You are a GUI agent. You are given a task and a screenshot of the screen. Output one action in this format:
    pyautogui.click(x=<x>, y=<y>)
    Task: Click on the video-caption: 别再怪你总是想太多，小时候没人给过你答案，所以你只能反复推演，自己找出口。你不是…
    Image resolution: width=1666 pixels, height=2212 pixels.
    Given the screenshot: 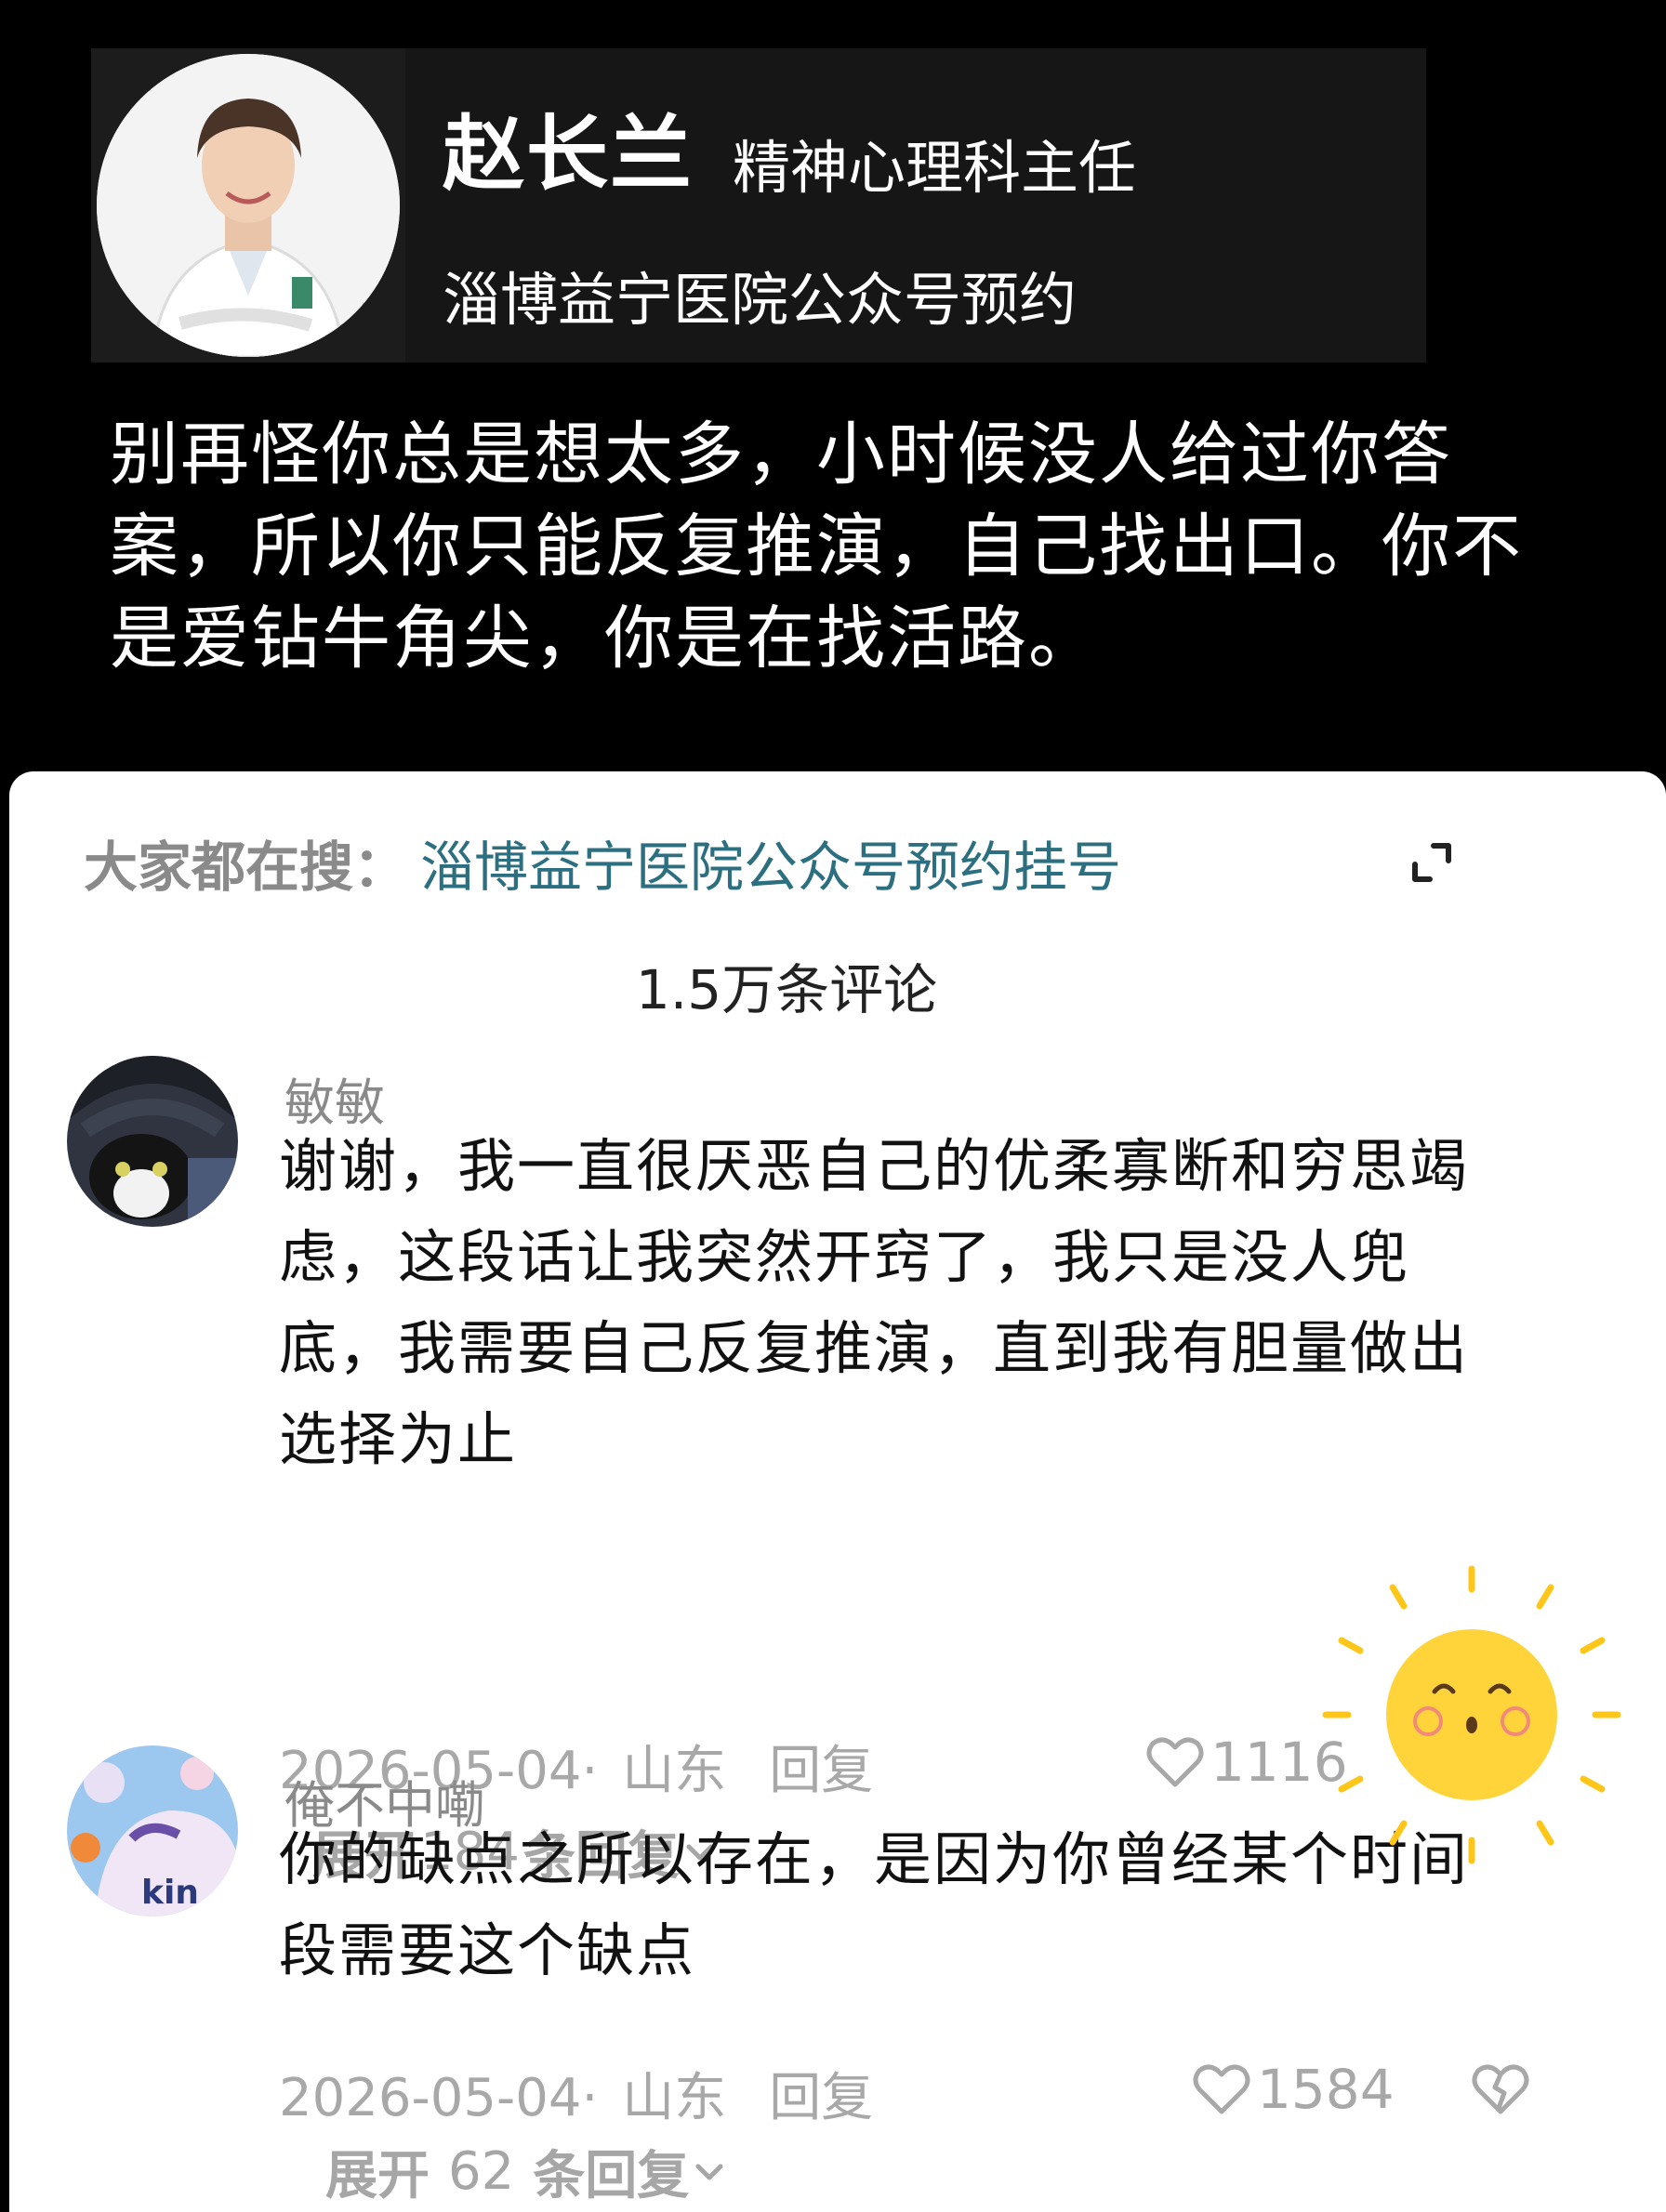 What is the action you would take?
    pyautogui.click(x=816, y=546)
    